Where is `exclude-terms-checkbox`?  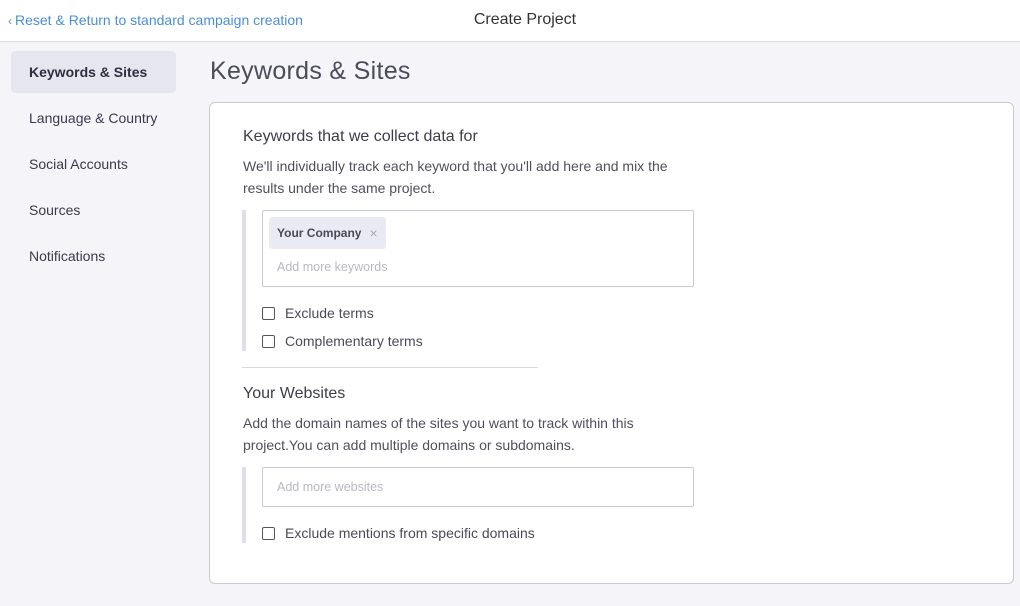 exclude-terms-checkbox is located at coordinates (268, 313).